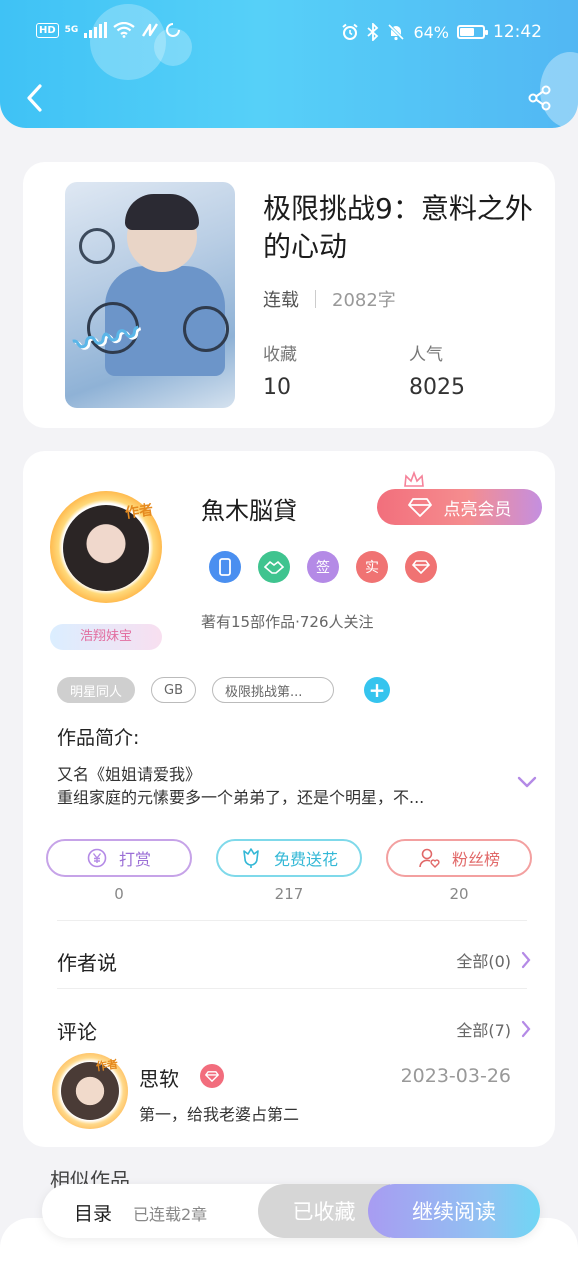  Describe the element at coordinates (134, 859) in the screenshot. I see `reward-label: 打赏` at that location.